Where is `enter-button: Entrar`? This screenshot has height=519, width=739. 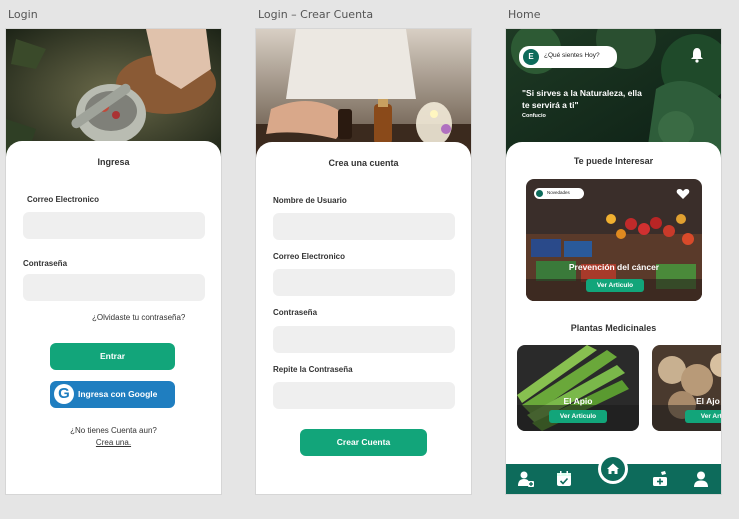
enter-button: Entrar is located at coordinates (112, 356).